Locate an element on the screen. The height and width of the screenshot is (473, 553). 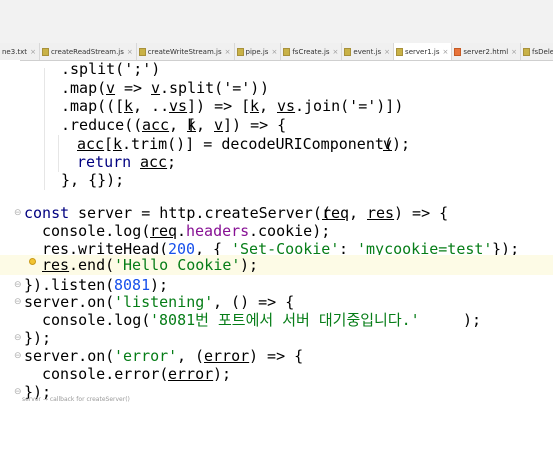
code-text: .map( is located at coordinates (84, 88).